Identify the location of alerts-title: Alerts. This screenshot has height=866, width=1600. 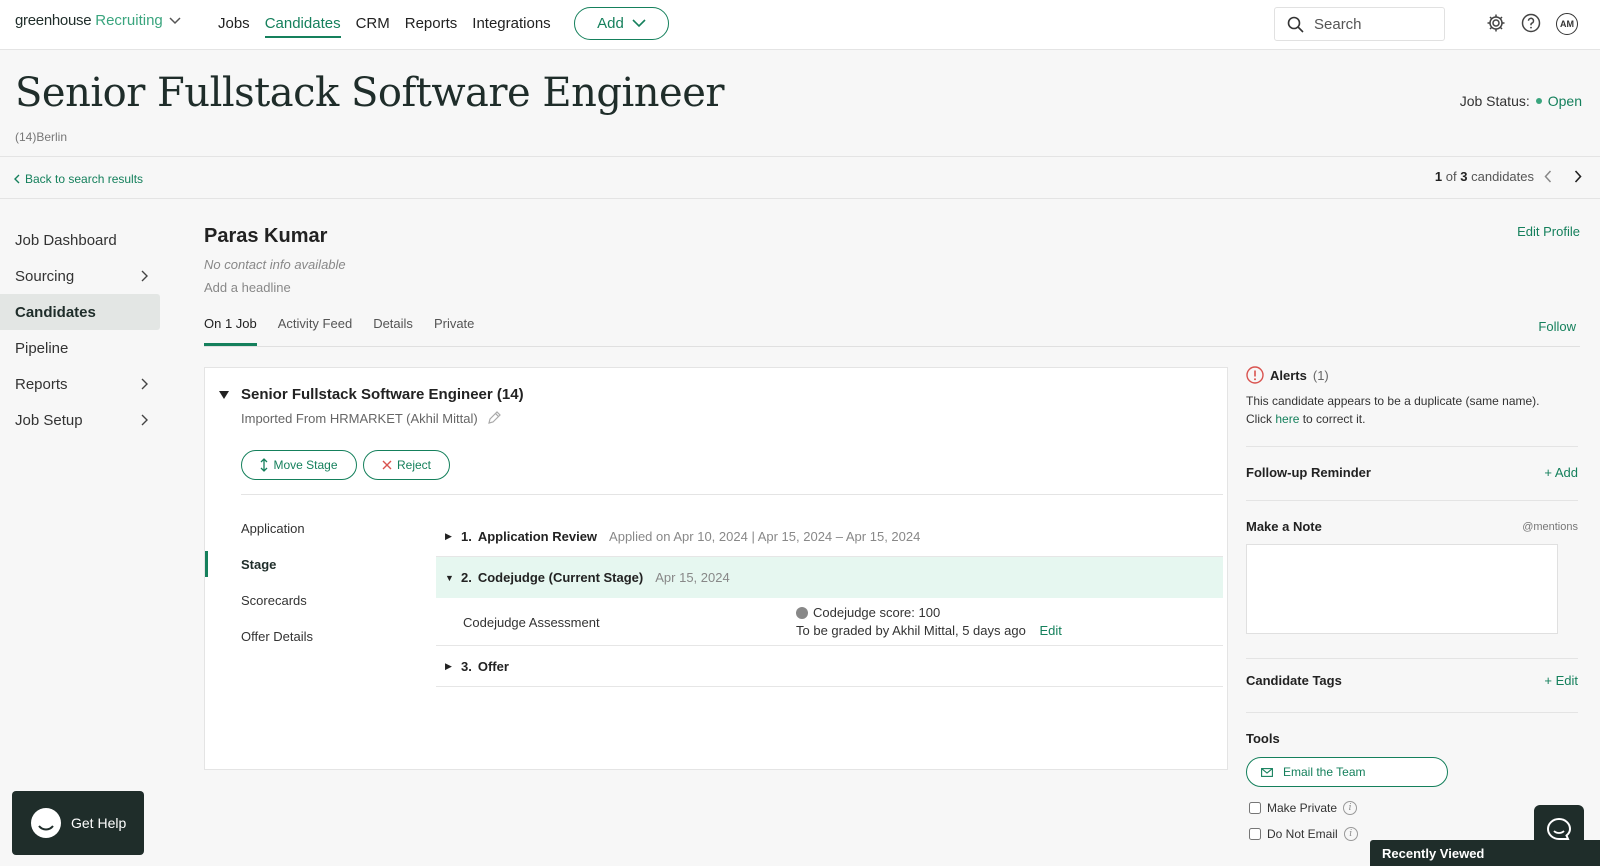
(1288, 375).